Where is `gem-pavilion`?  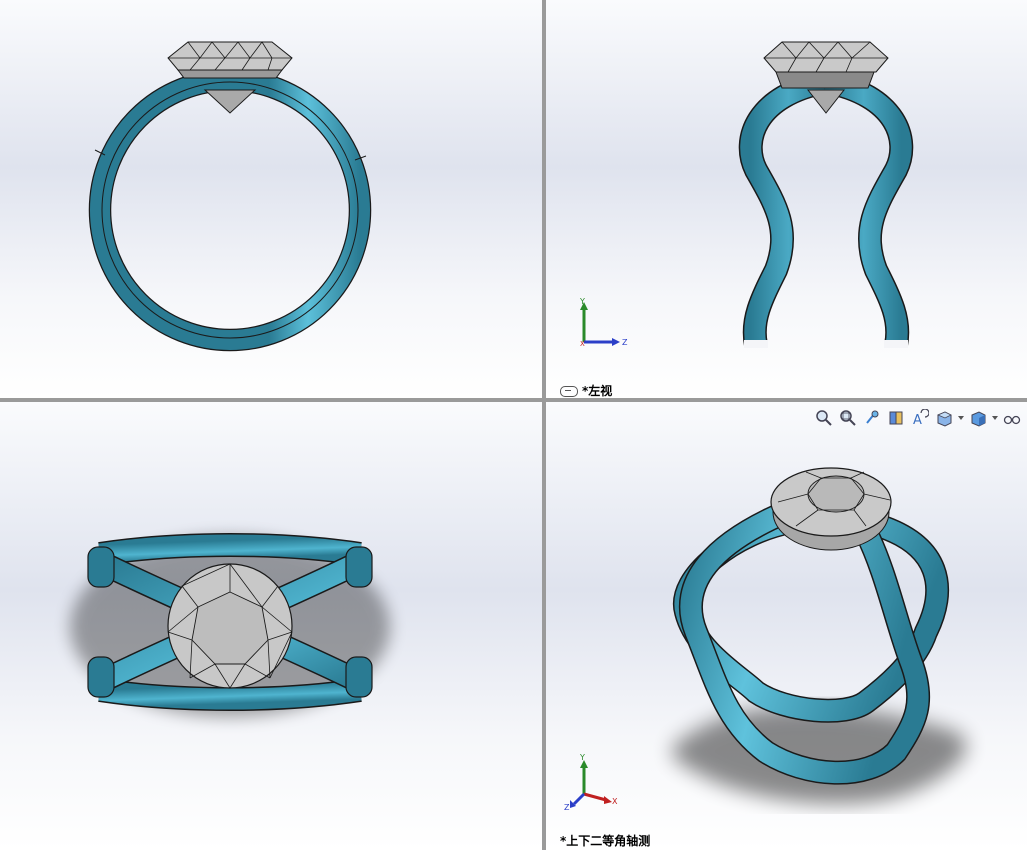
gem-pavilion is located at coordinates (230, 101).